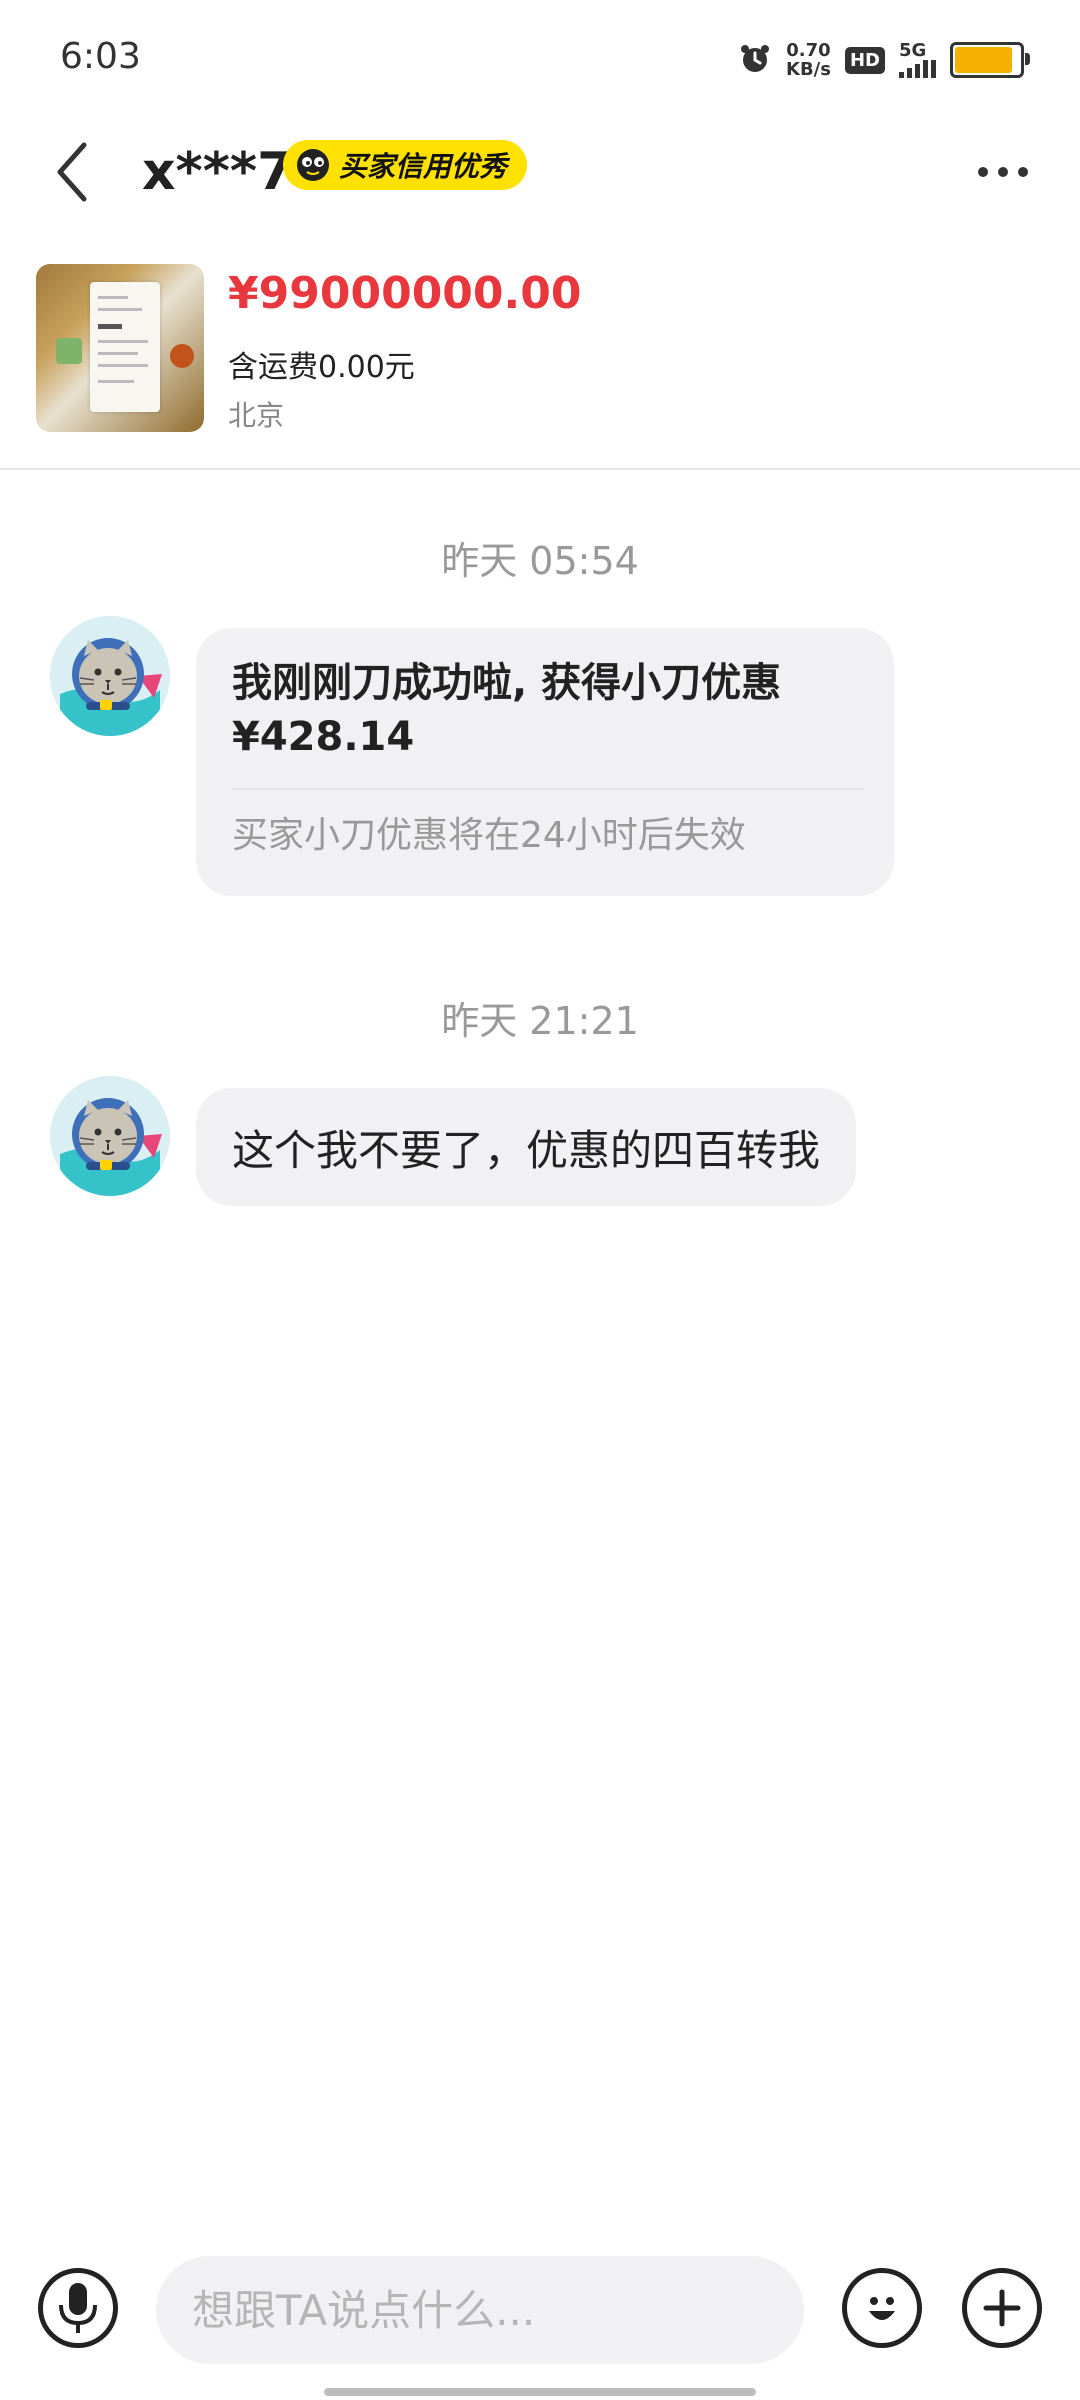 This screenshot has height=2400, width=1080. I want to click on network-speed-unit: KB/s, so click(808, 69).